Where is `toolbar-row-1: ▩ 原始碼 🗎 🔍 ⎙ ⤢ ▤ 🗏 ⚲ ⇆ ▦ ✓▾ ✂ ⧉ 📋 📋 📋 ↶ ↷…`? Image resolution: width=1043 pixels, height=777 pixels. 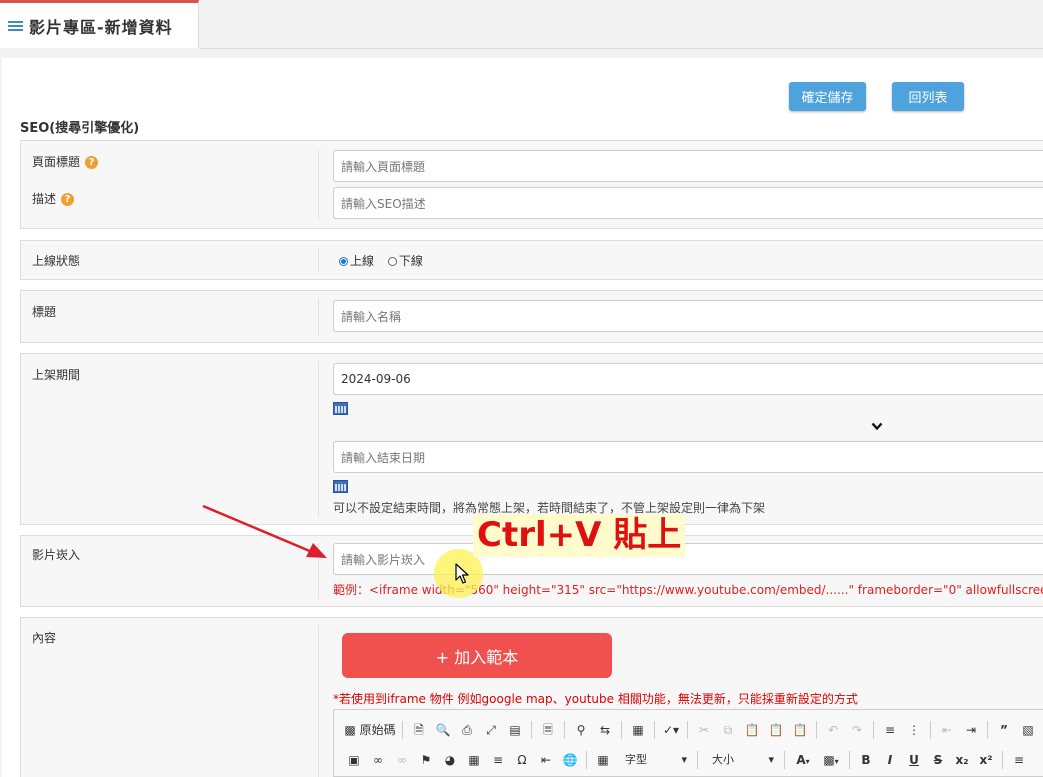 toolbar-row-1: ▩ 原始碼 🗎 🔍 ⎙ ⤢ ▤ 🗏 ⚲ ⇆ ▦ ✓▾ ✂ ⧉ 📋 📋 📋 ↶ ↷… is located at coordinates (691, 730).